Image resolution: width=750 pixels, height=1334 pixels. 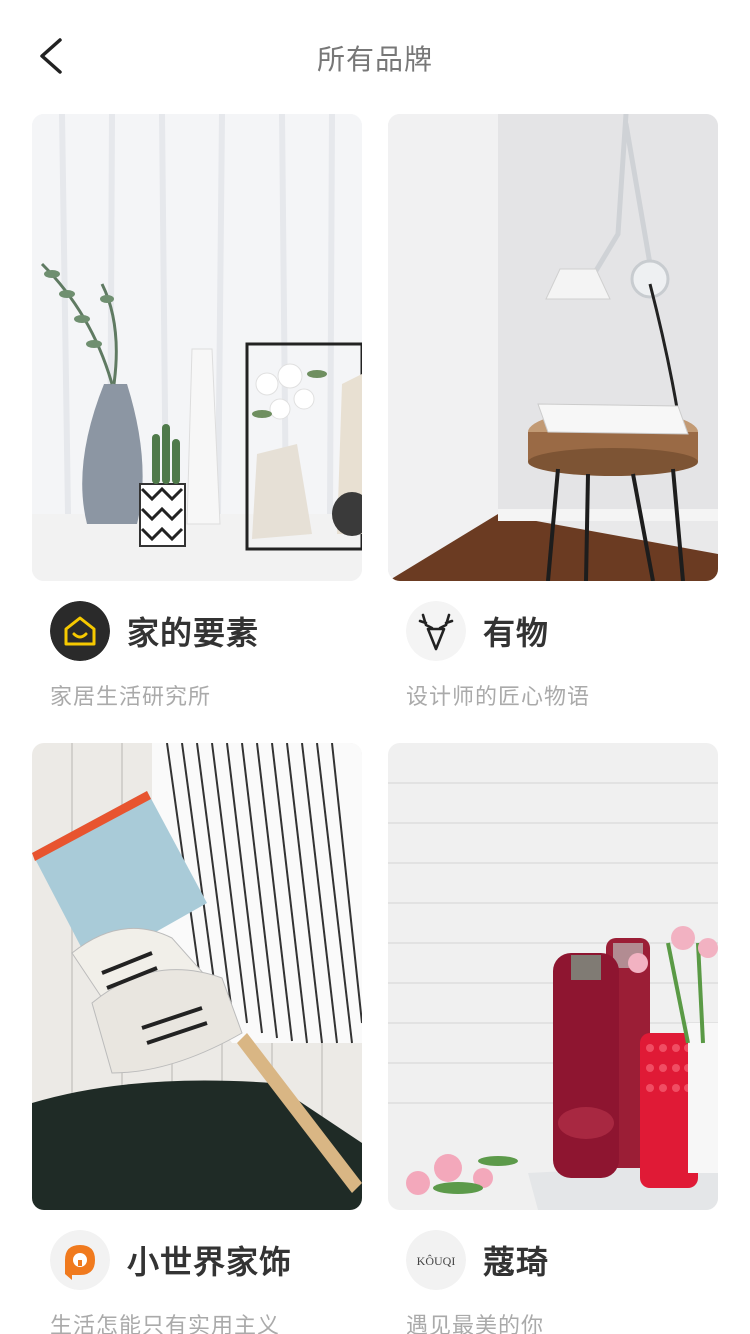 What do you see at coordinates (516, 633) in the screenshot?
I see `brand-name: 有物` at bounding box center [516, 633].